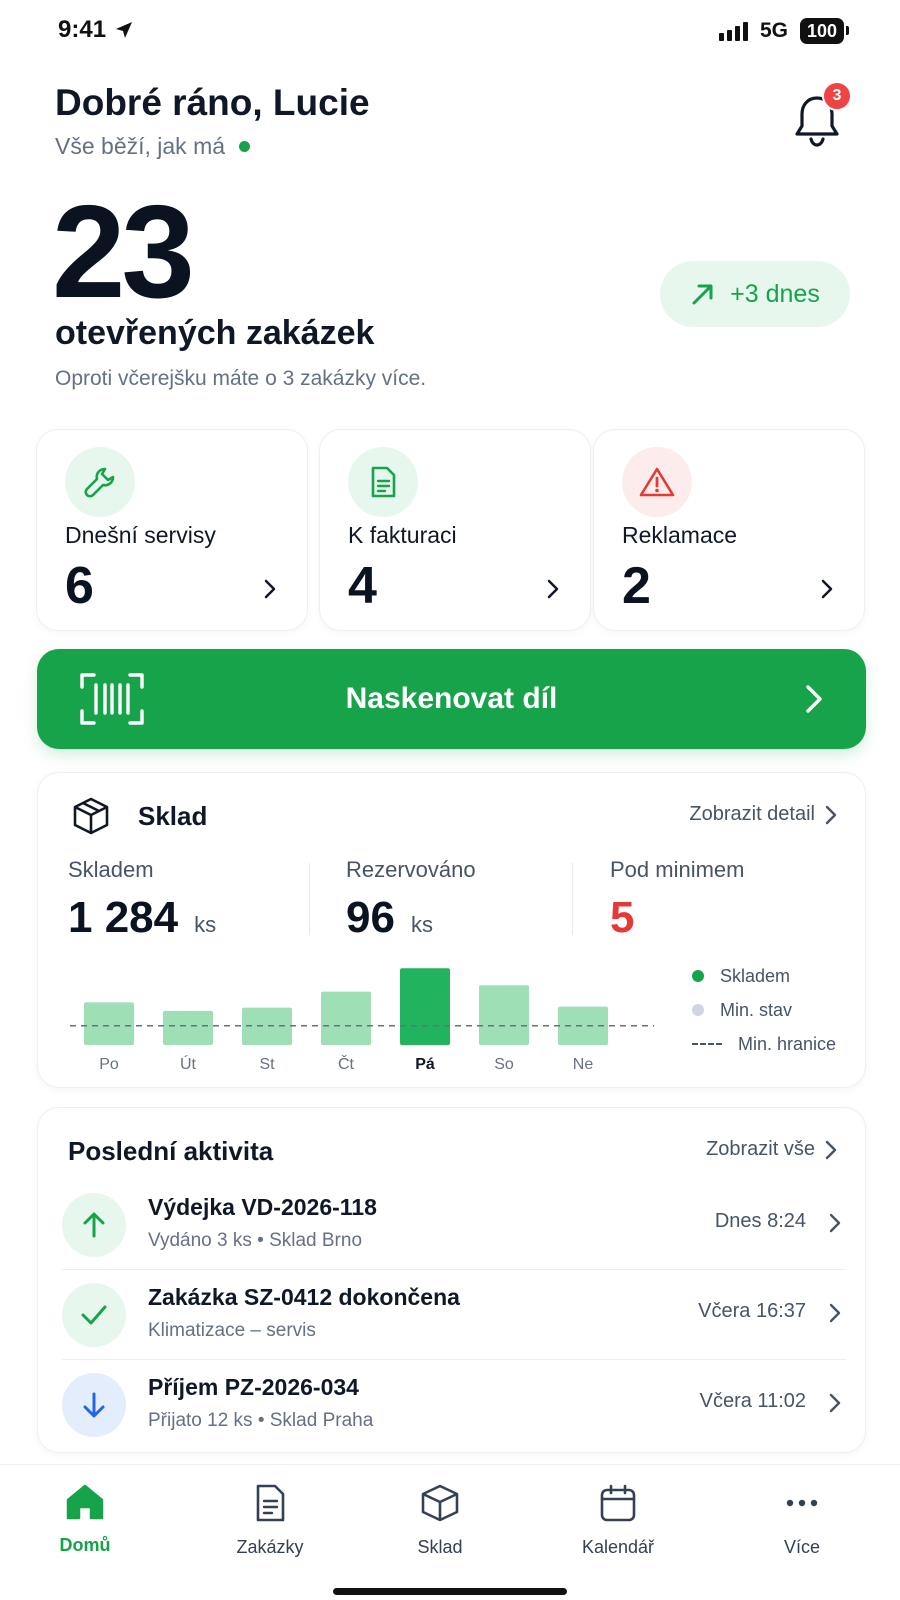 This screenshot has height=1600, width=900. I want to click on open-orders-subtitle: Oproti včerejšku máte o 3 zakázky více., so click(241, 378).